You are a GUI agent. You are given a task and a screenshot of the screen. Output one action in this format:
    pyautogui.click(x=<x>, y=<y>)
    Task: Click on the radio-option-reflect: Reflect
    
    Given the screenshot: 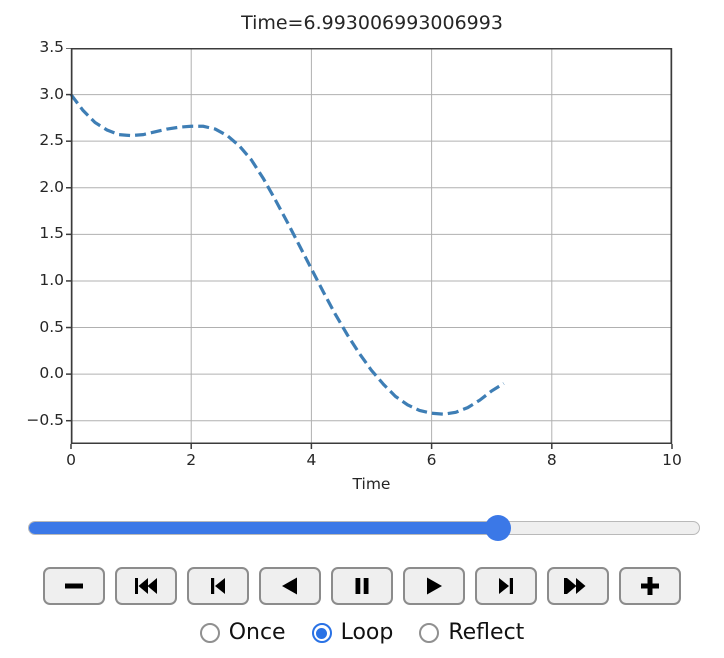 What is the action you would take?
    pyautogui.click(x=471, y=633)
    